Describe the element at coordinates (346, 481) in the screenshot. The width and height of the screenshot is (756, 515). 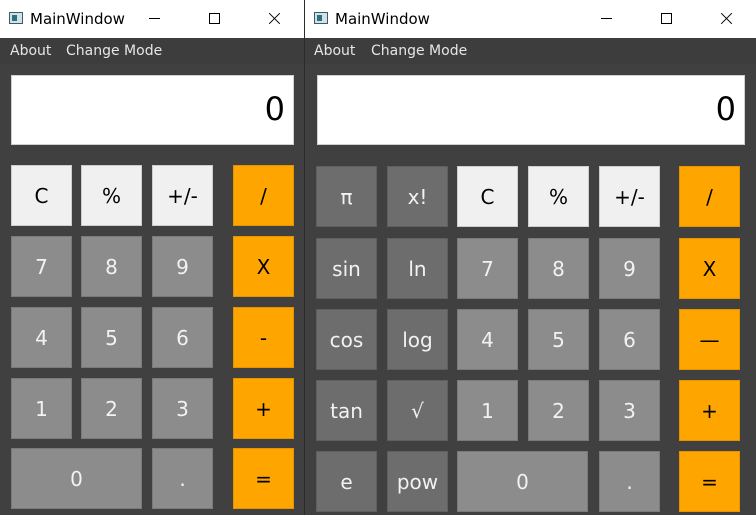
I see `e-button: e` at that location.